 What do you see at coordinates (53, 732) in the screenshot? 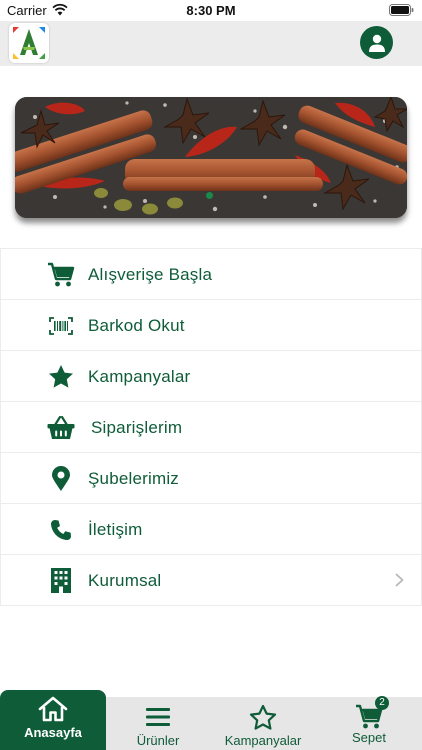
I see `tab-home-label: Anasayfa` at bounding box center [53, 732].